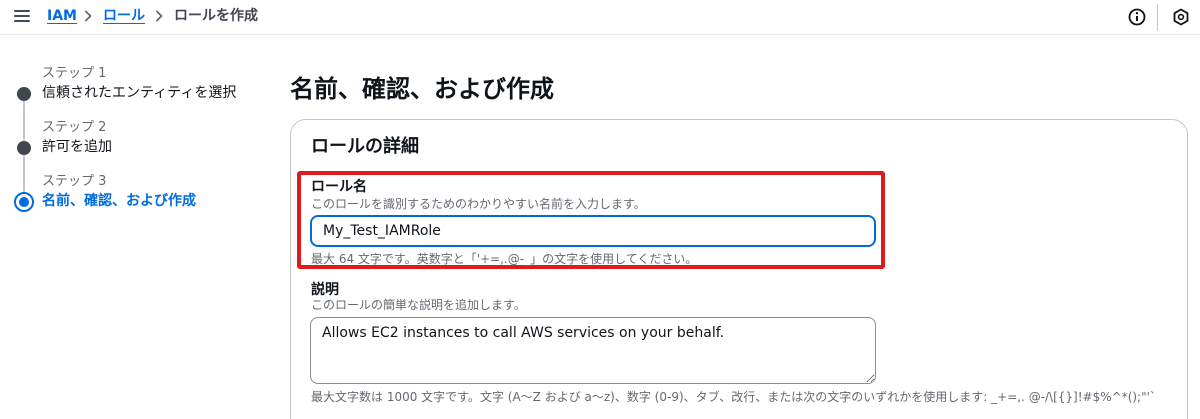 The image size is (1200, 419). Describe the element at coordinates (418, 305) in the screenshot. I see `description-help-text: このロールの簡単な説明を追加します。` at that location.